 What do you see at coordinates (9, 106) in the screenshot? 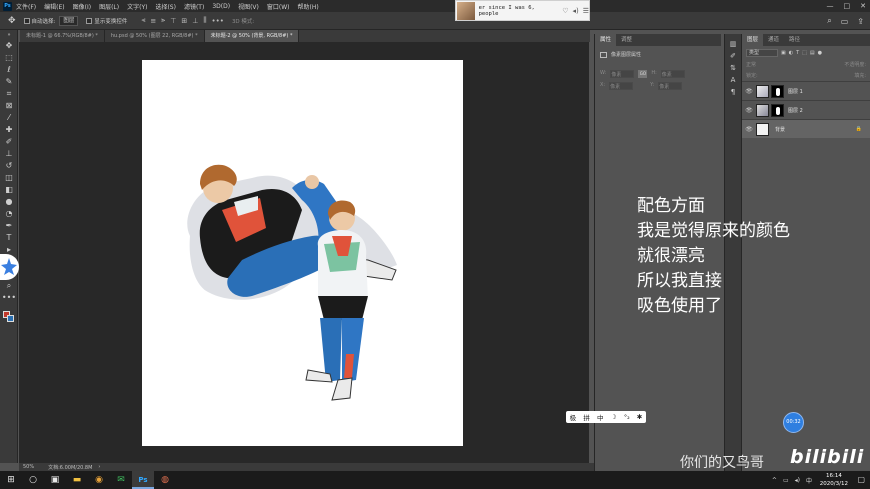
I see `frame-tool-icon: ⊠` at bounding box center [9, 106].